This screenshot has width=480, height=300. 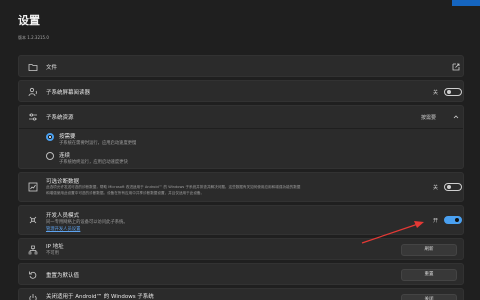 What do you see at coordinates (456, 117) in the screenshot?
I see `chevron-up-icon` at bounding box center [456, 117].